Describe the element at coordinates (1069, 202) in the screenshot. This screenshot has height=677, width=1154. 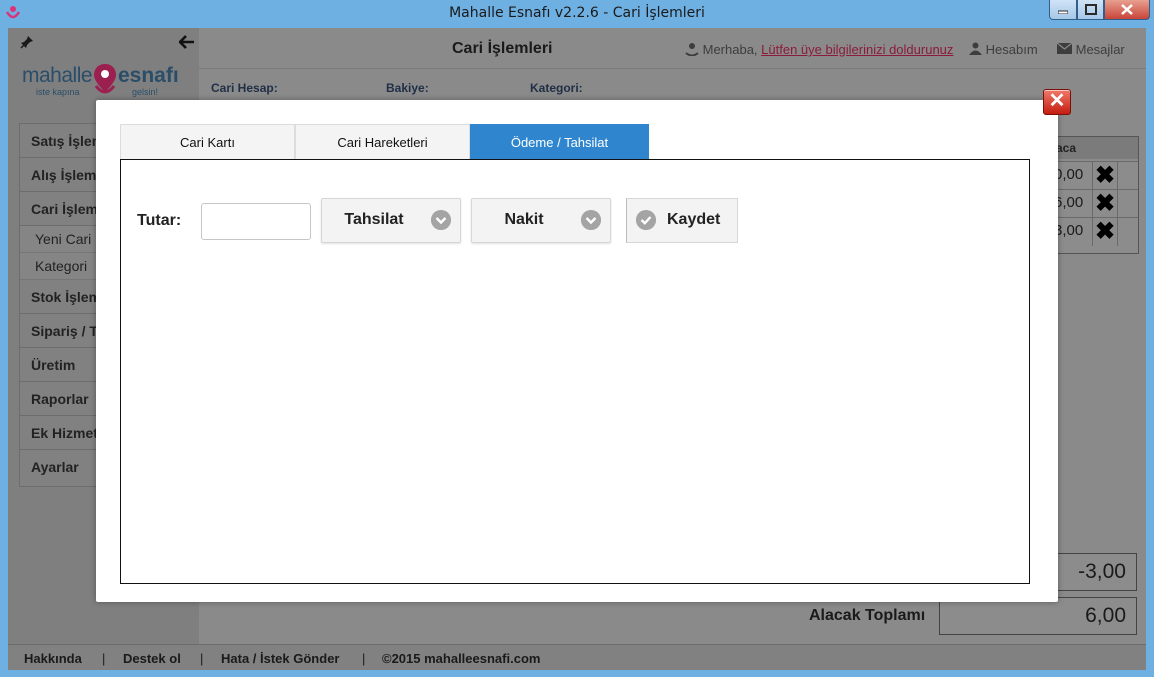
I see `row-value: 6,00` at that location.